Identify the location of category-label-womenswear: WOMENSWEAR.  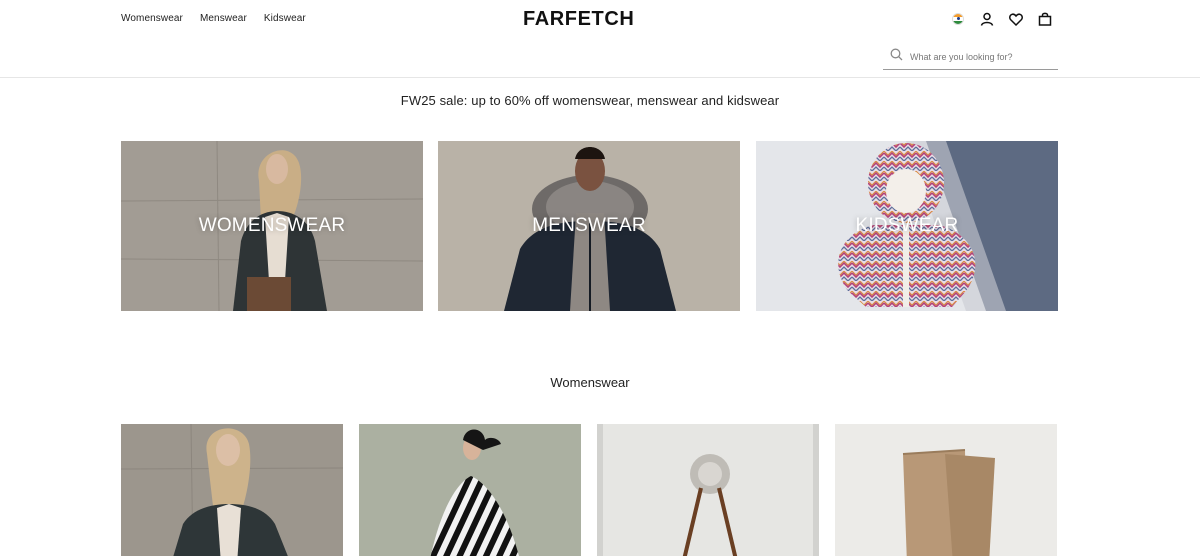
(272, 225).